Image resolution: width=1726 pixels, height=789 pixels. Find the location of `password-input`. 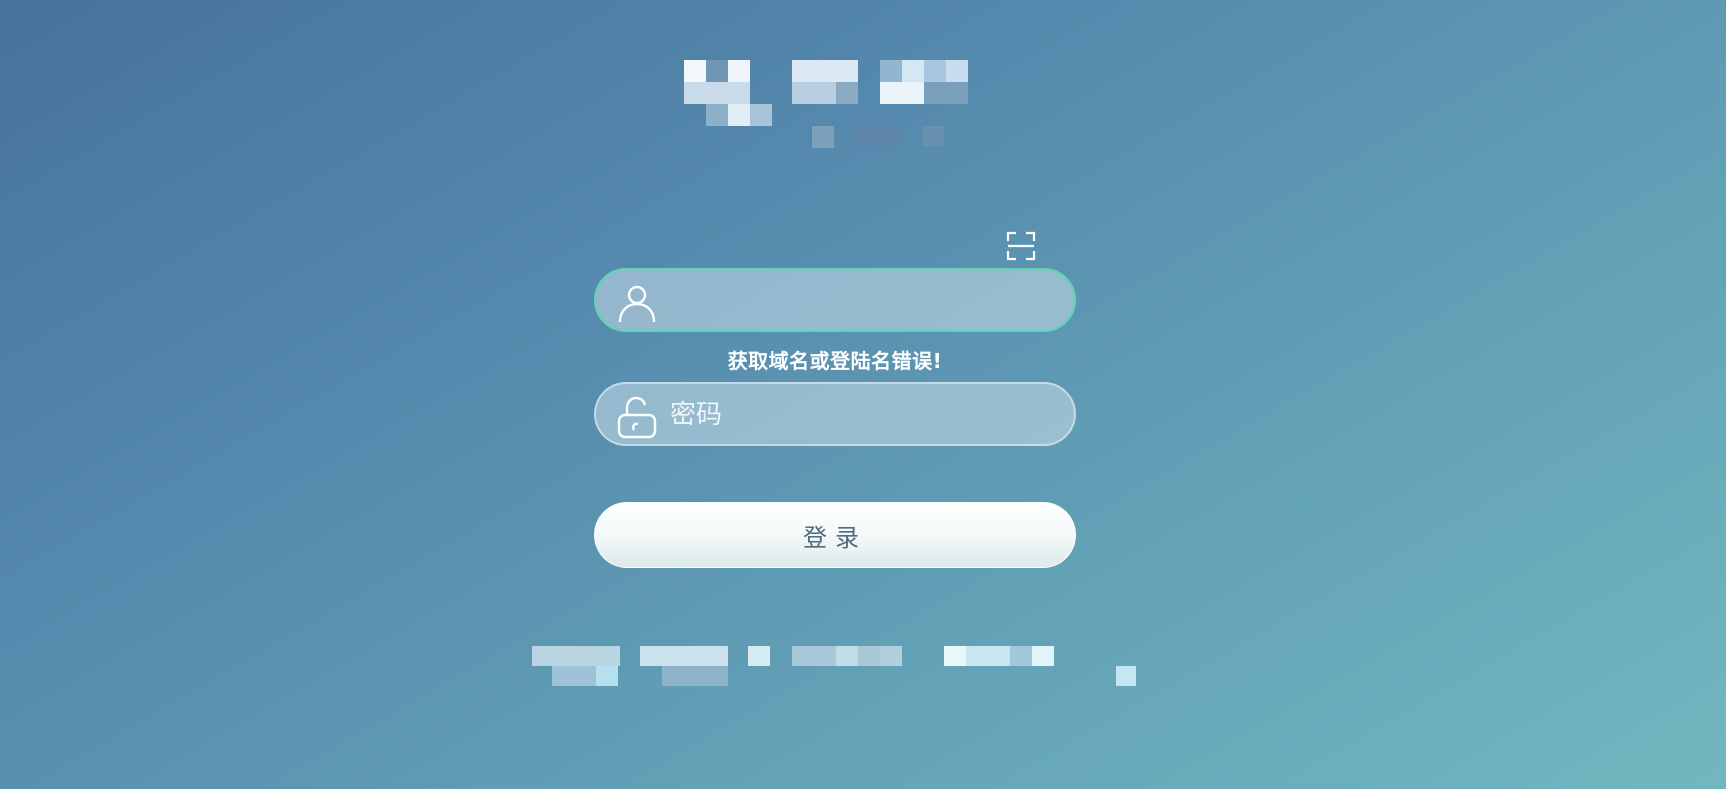

password-input is located at coordinates (865, 415).